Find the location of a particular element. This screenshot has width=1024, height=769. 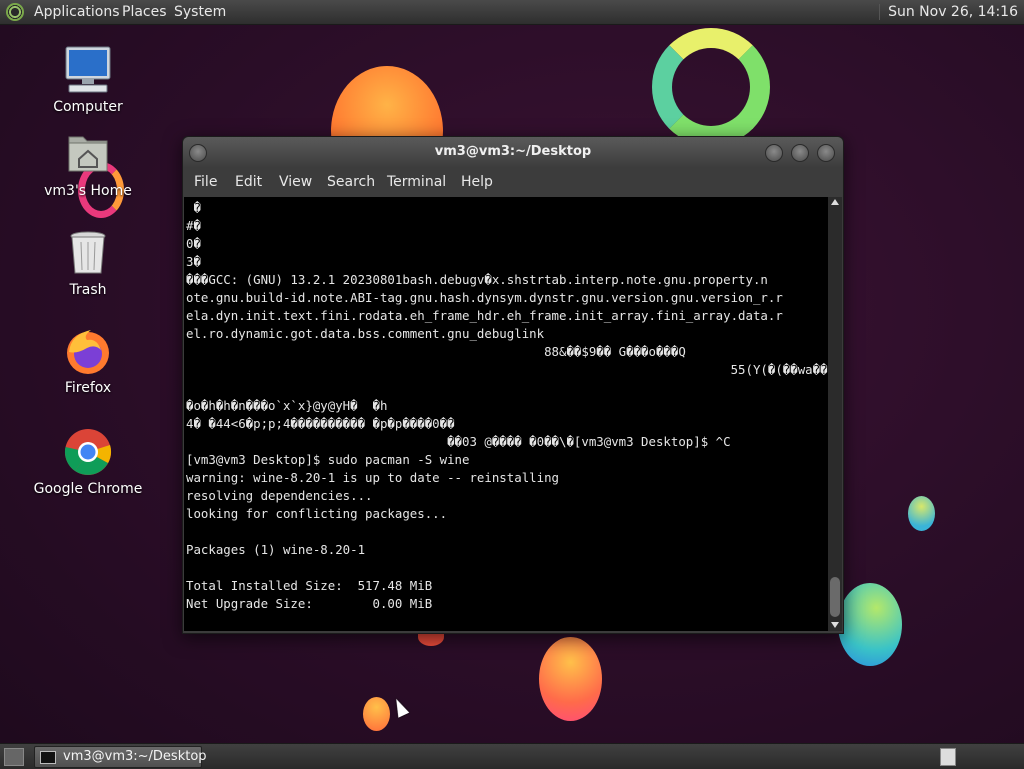

taskbar-item-label: vm3@vm3:~/Desktop is located at coordinates (135, 756).